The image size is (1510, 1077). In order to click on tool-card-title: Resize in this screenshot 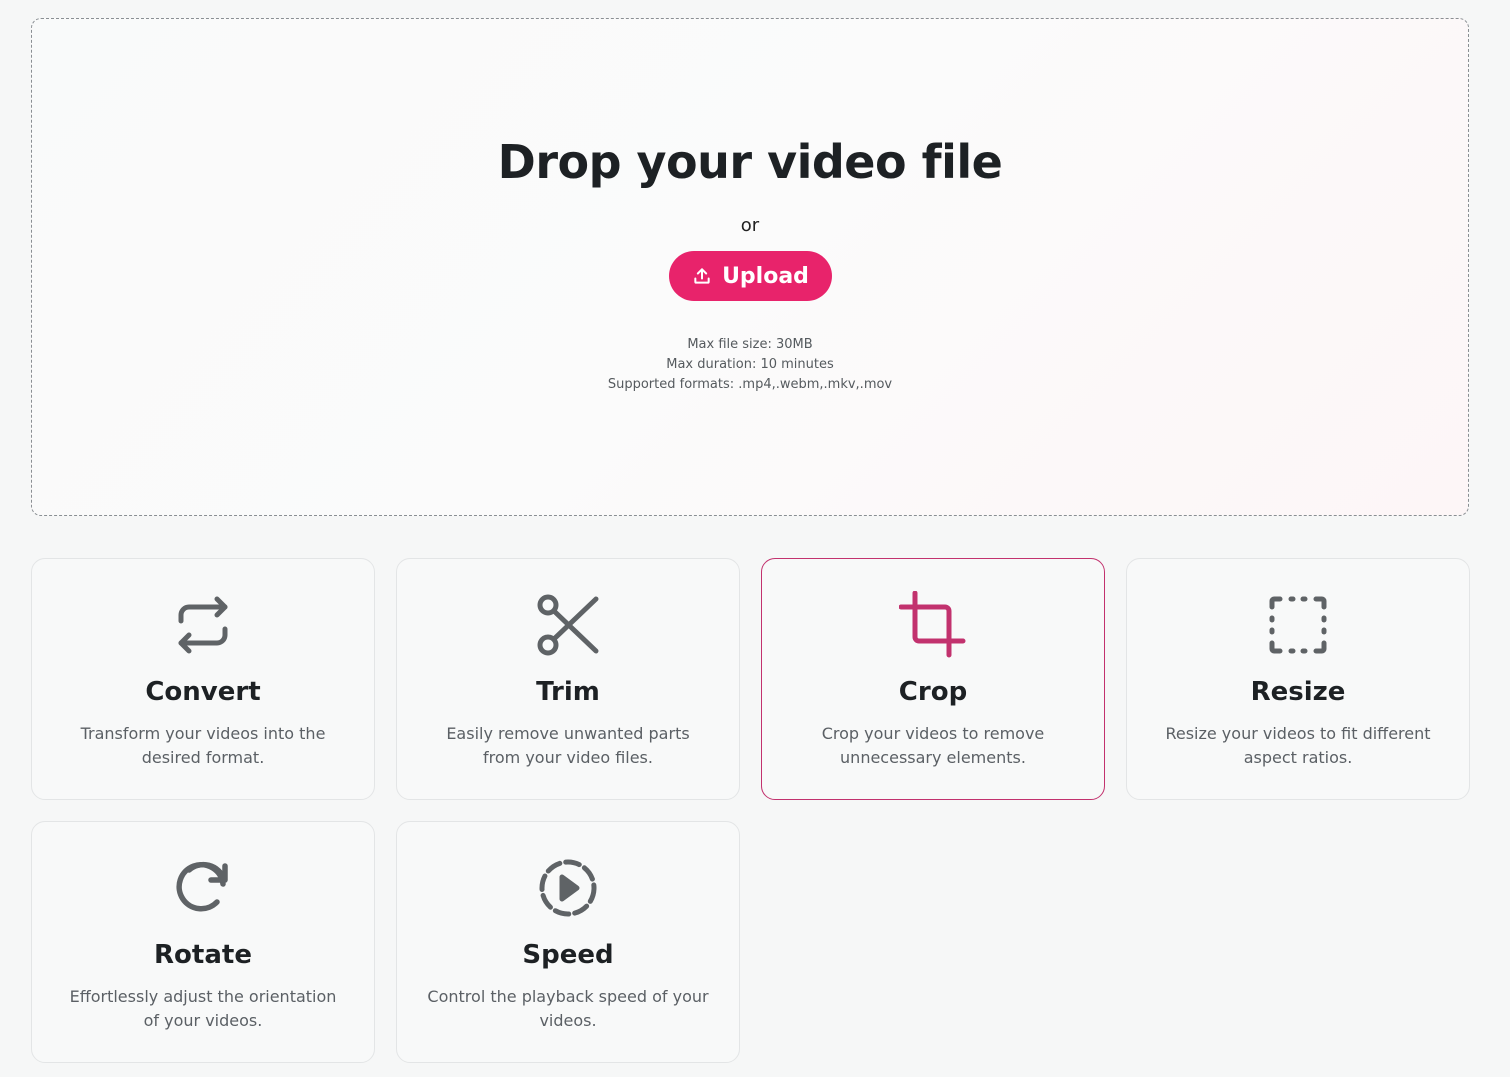, I will do `click(1298, 692)`.